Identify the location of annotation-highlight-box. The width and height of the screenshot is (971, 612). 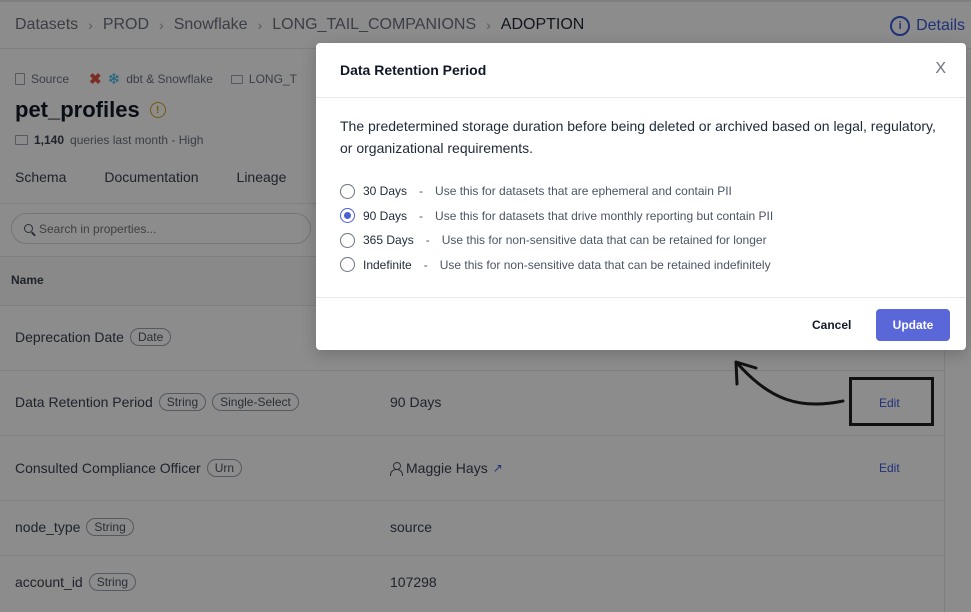
(891, 401).